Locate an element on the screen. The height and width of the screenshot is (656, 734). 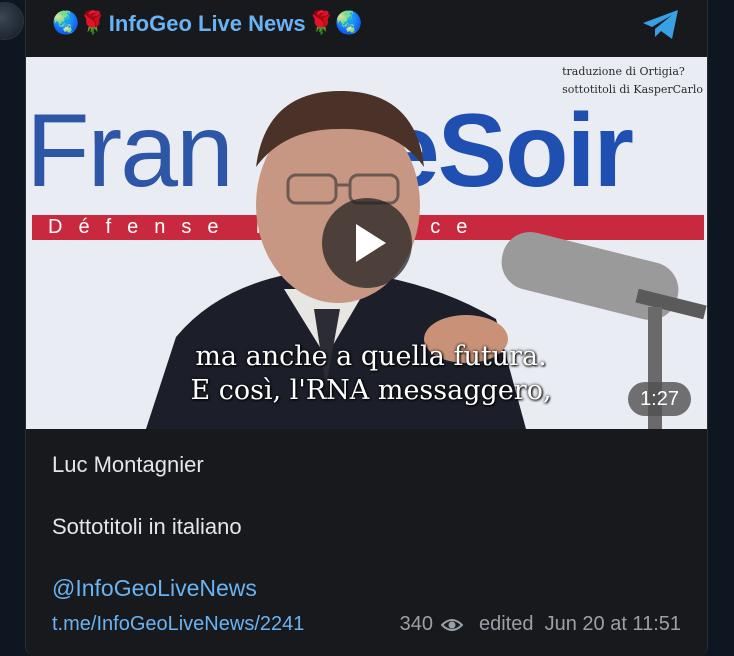
edited-timestamp: edited Jun 20 at 11:51 is located at coordinates (579, 624).